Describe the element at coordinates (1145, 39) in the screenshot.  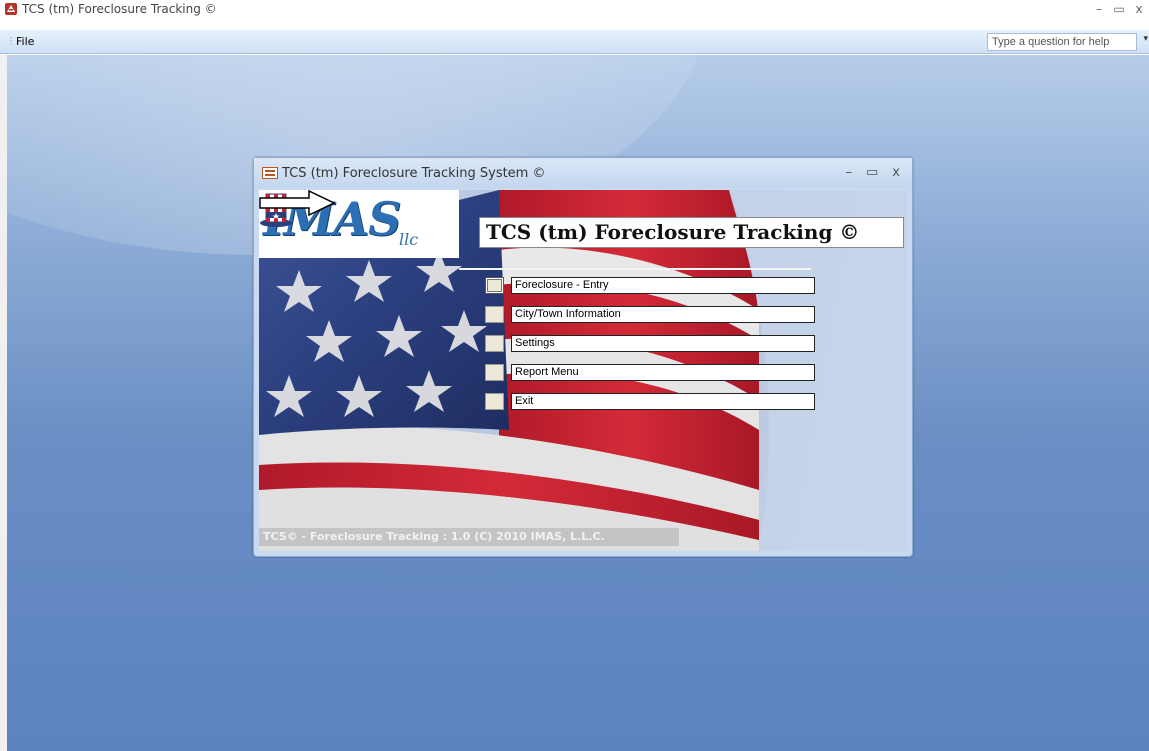
I see `help-dropdown-icon: ▾` at that location.